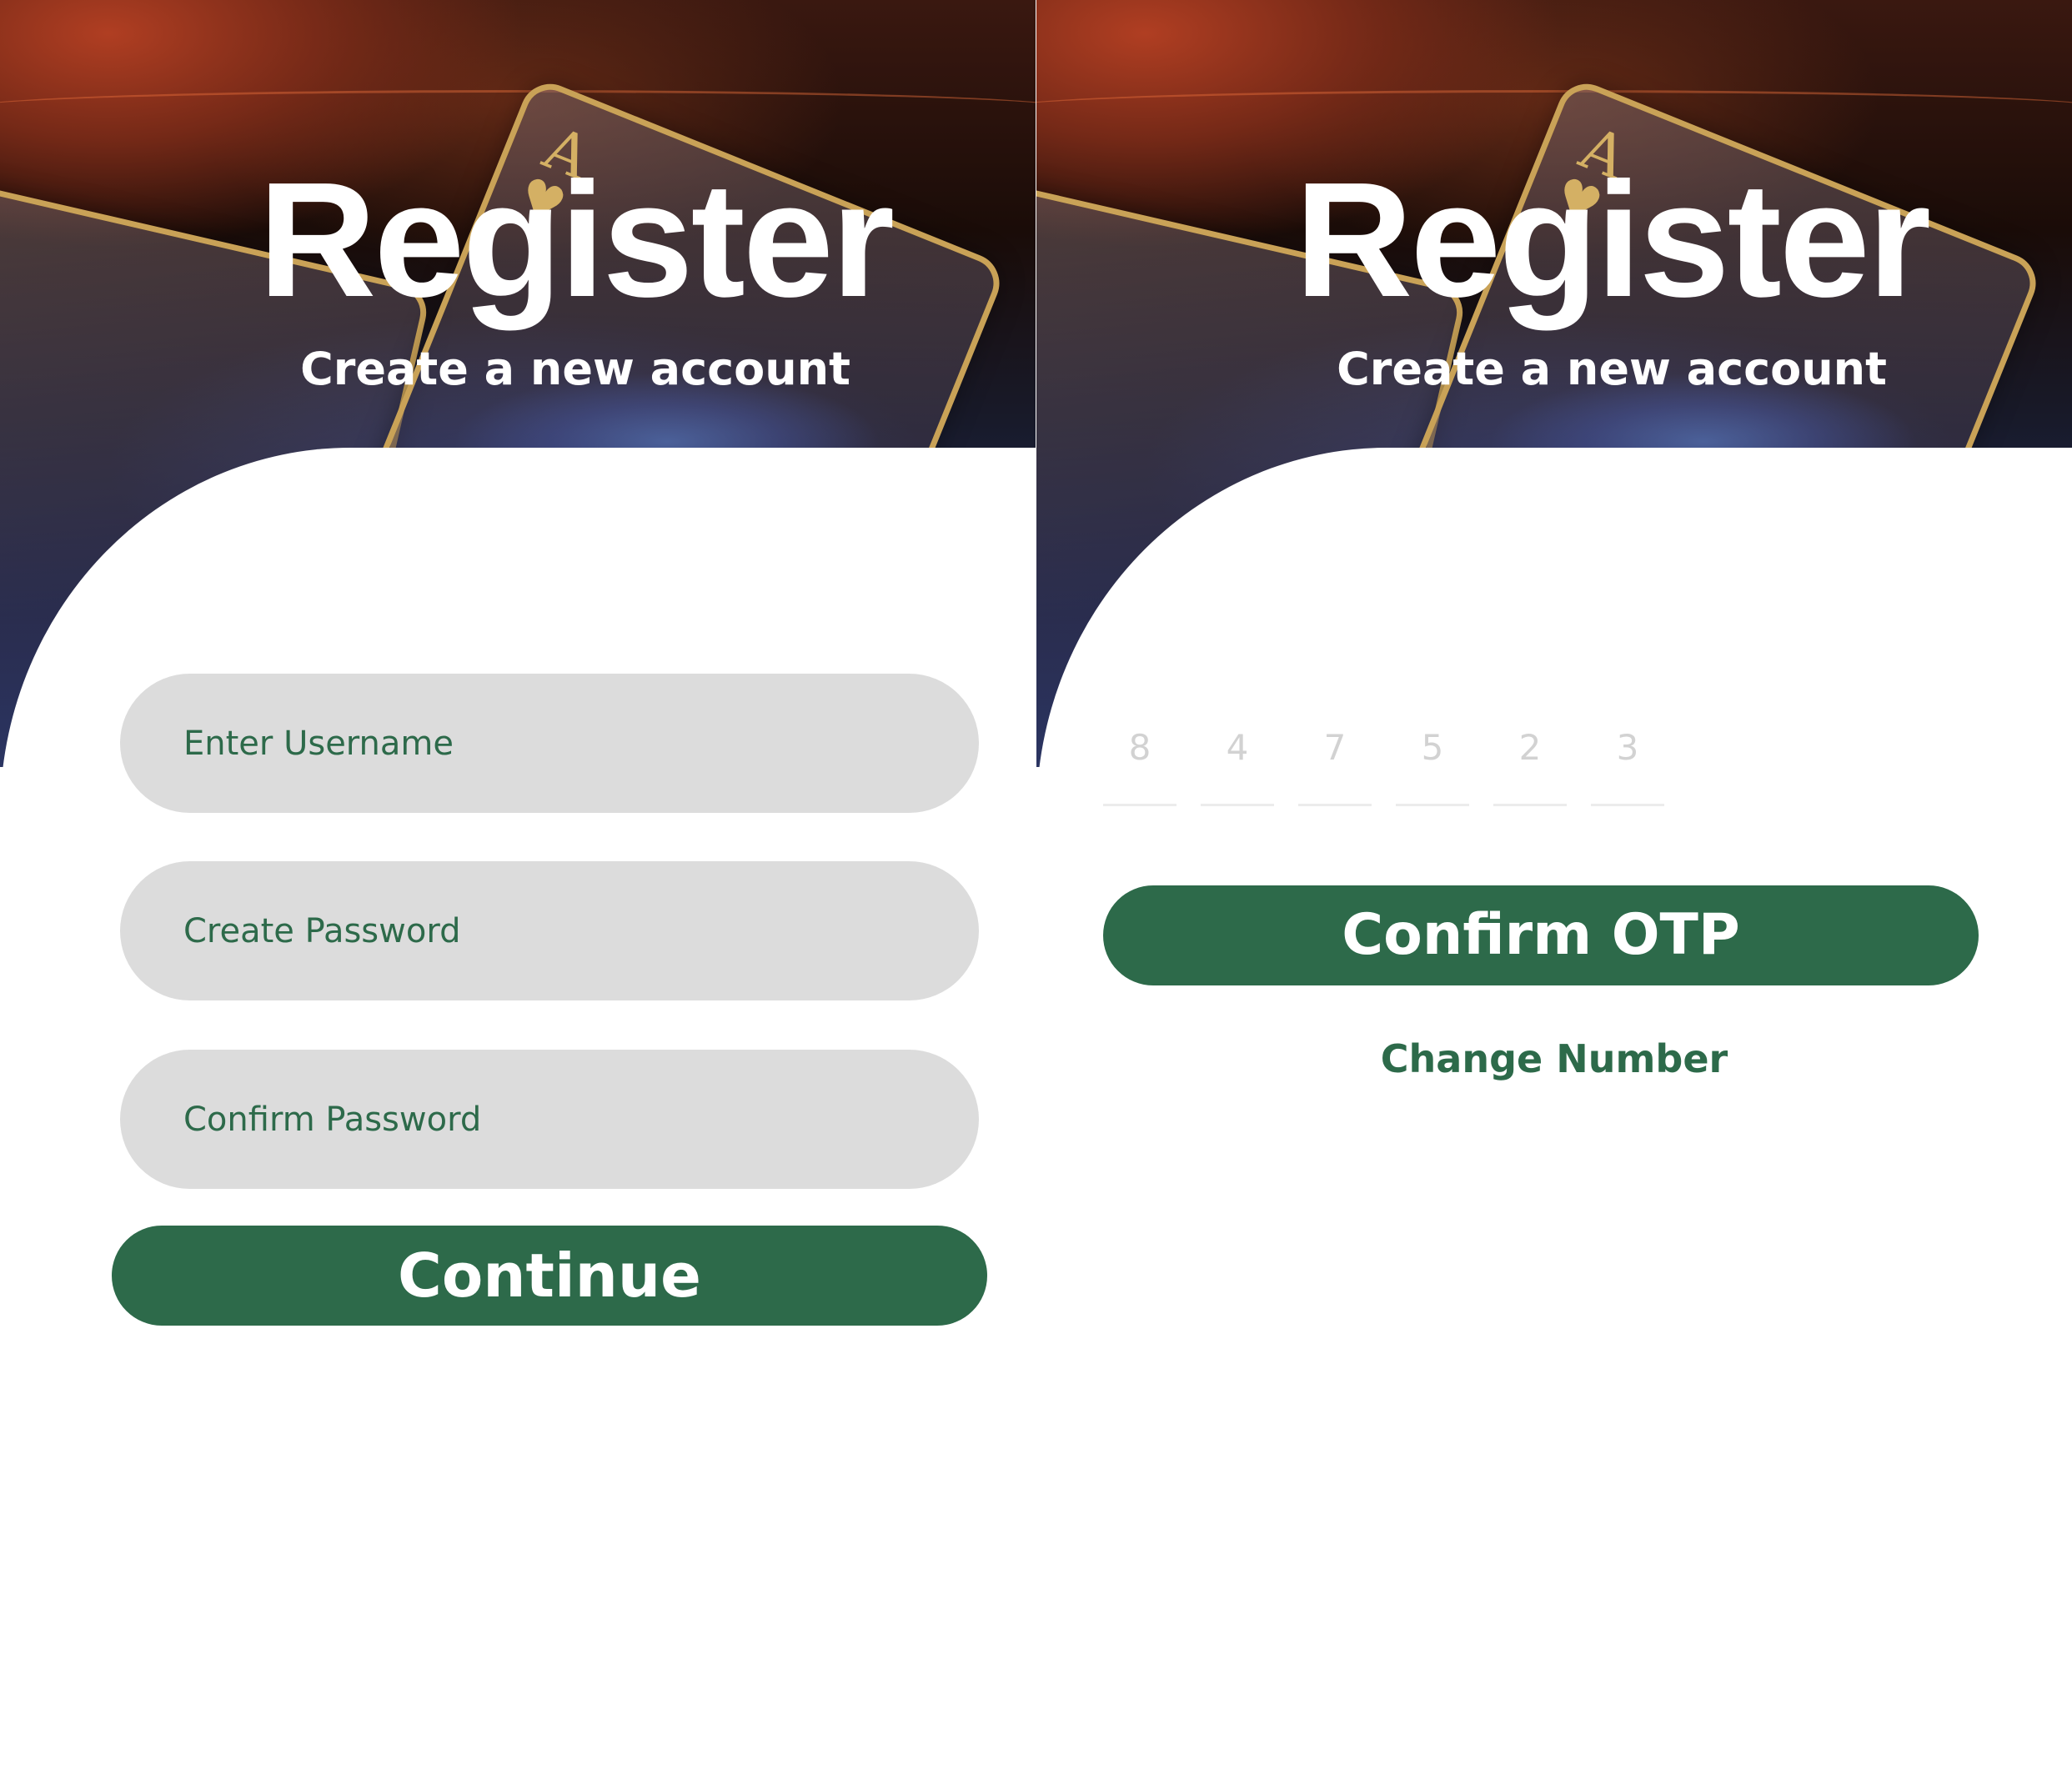 This screenshot has height=1790, width=2072. I want to click on confirm-otp-button: Confirm OTP, so click(1541, 935).